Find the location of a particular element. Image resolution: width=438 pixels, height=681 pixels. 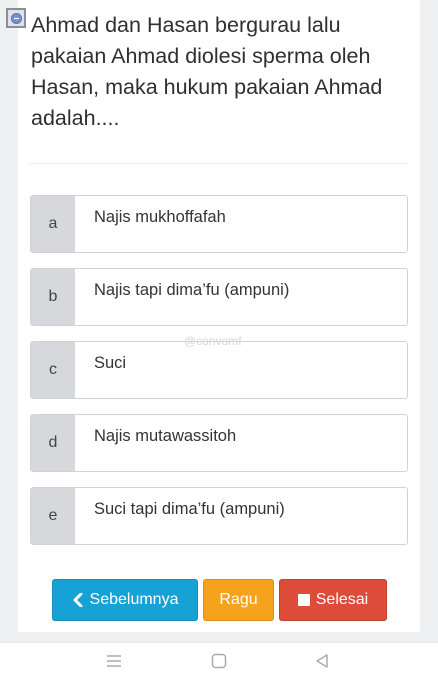

menu-icon is located at coordinates (114, 661).